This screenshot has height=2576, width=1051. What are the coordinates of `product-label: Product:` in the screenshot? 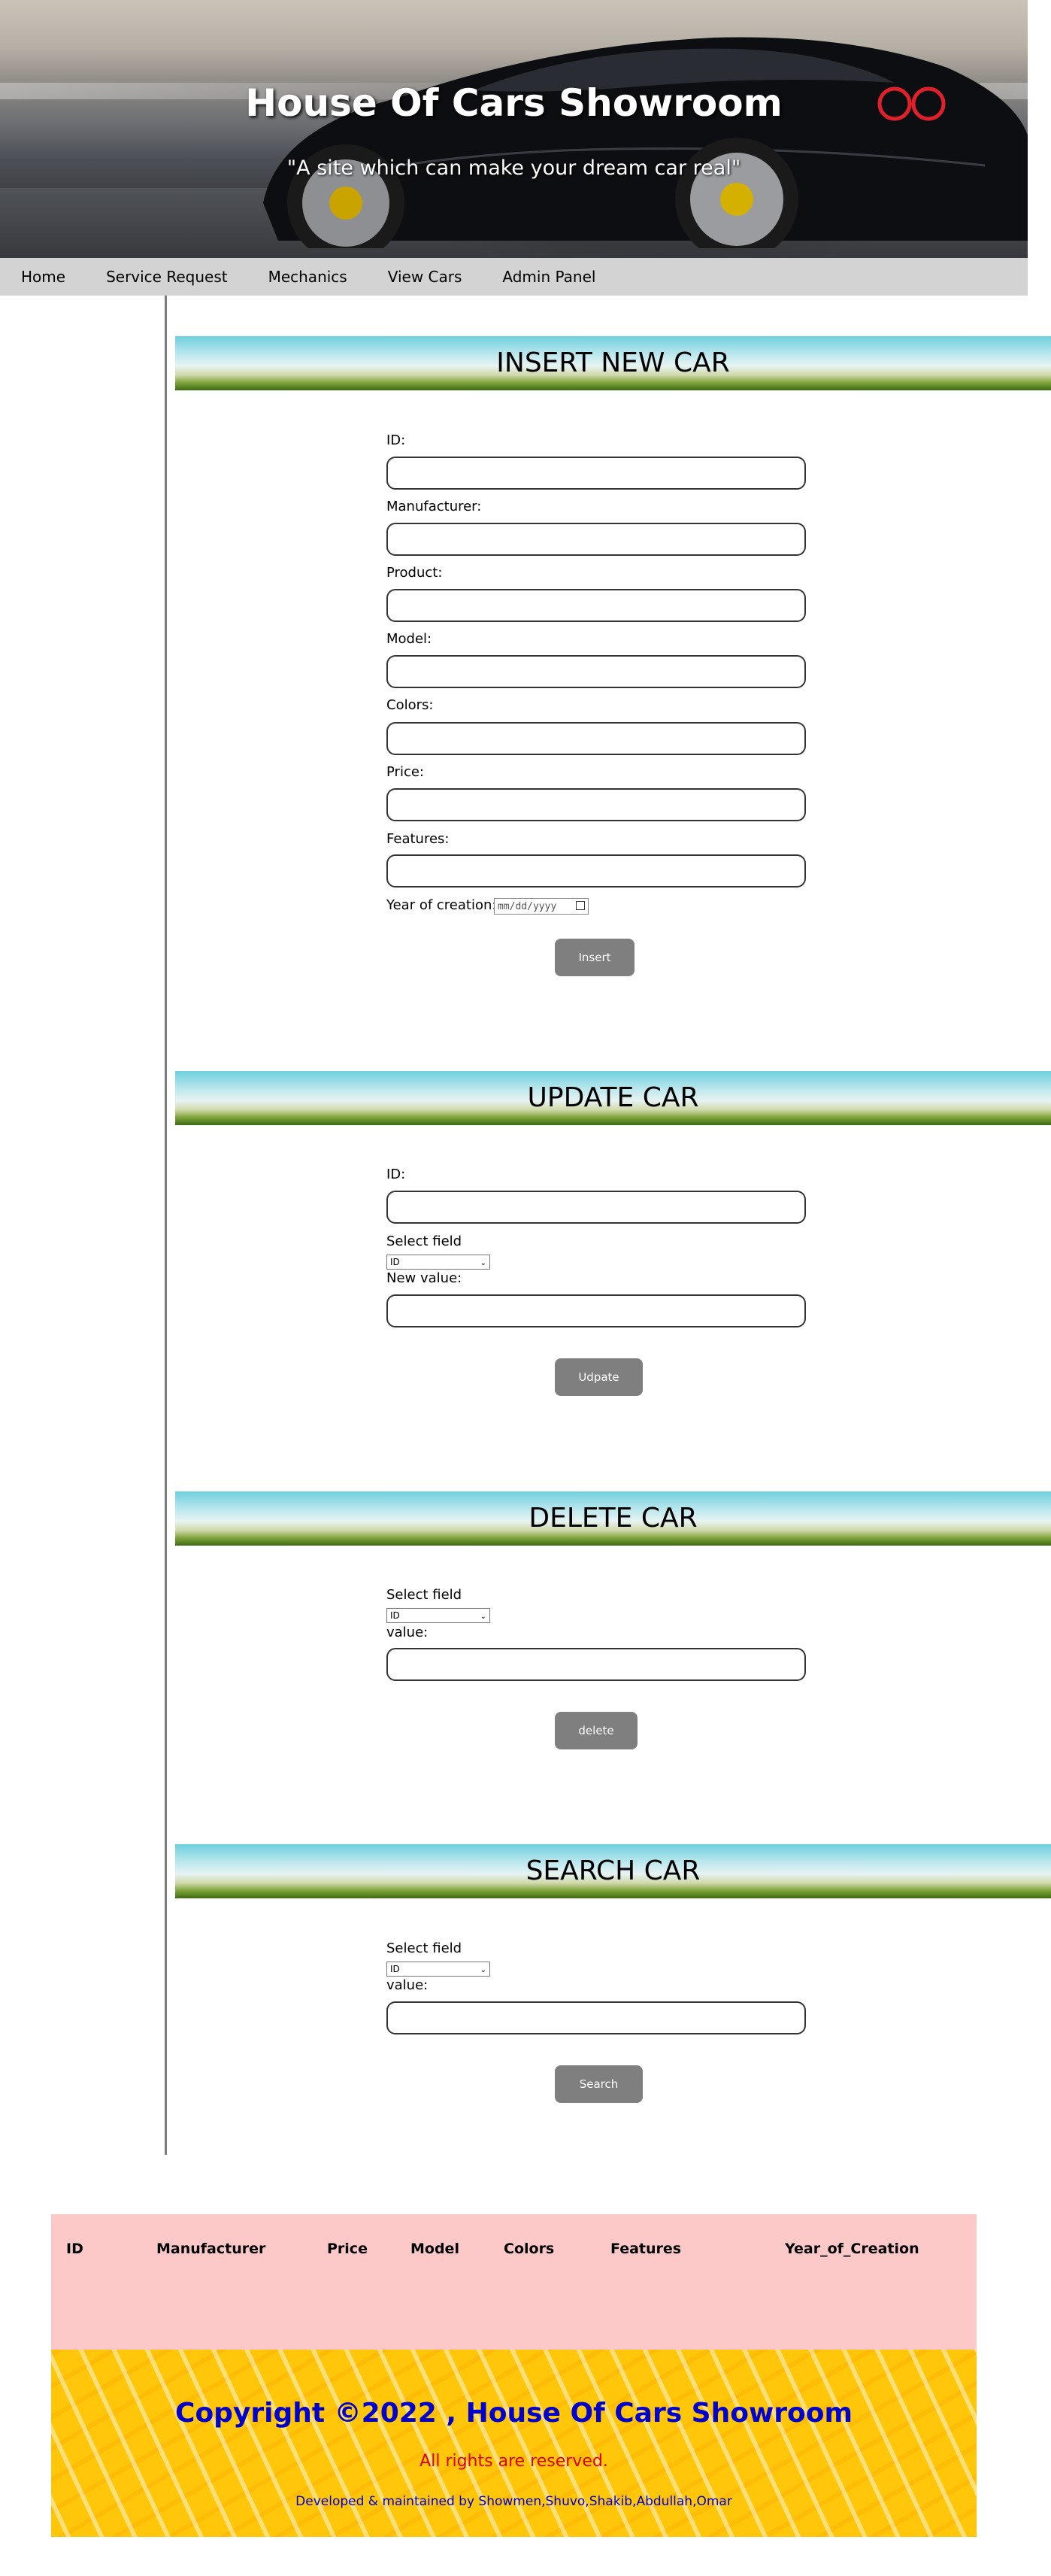 It's located at (414, 573).